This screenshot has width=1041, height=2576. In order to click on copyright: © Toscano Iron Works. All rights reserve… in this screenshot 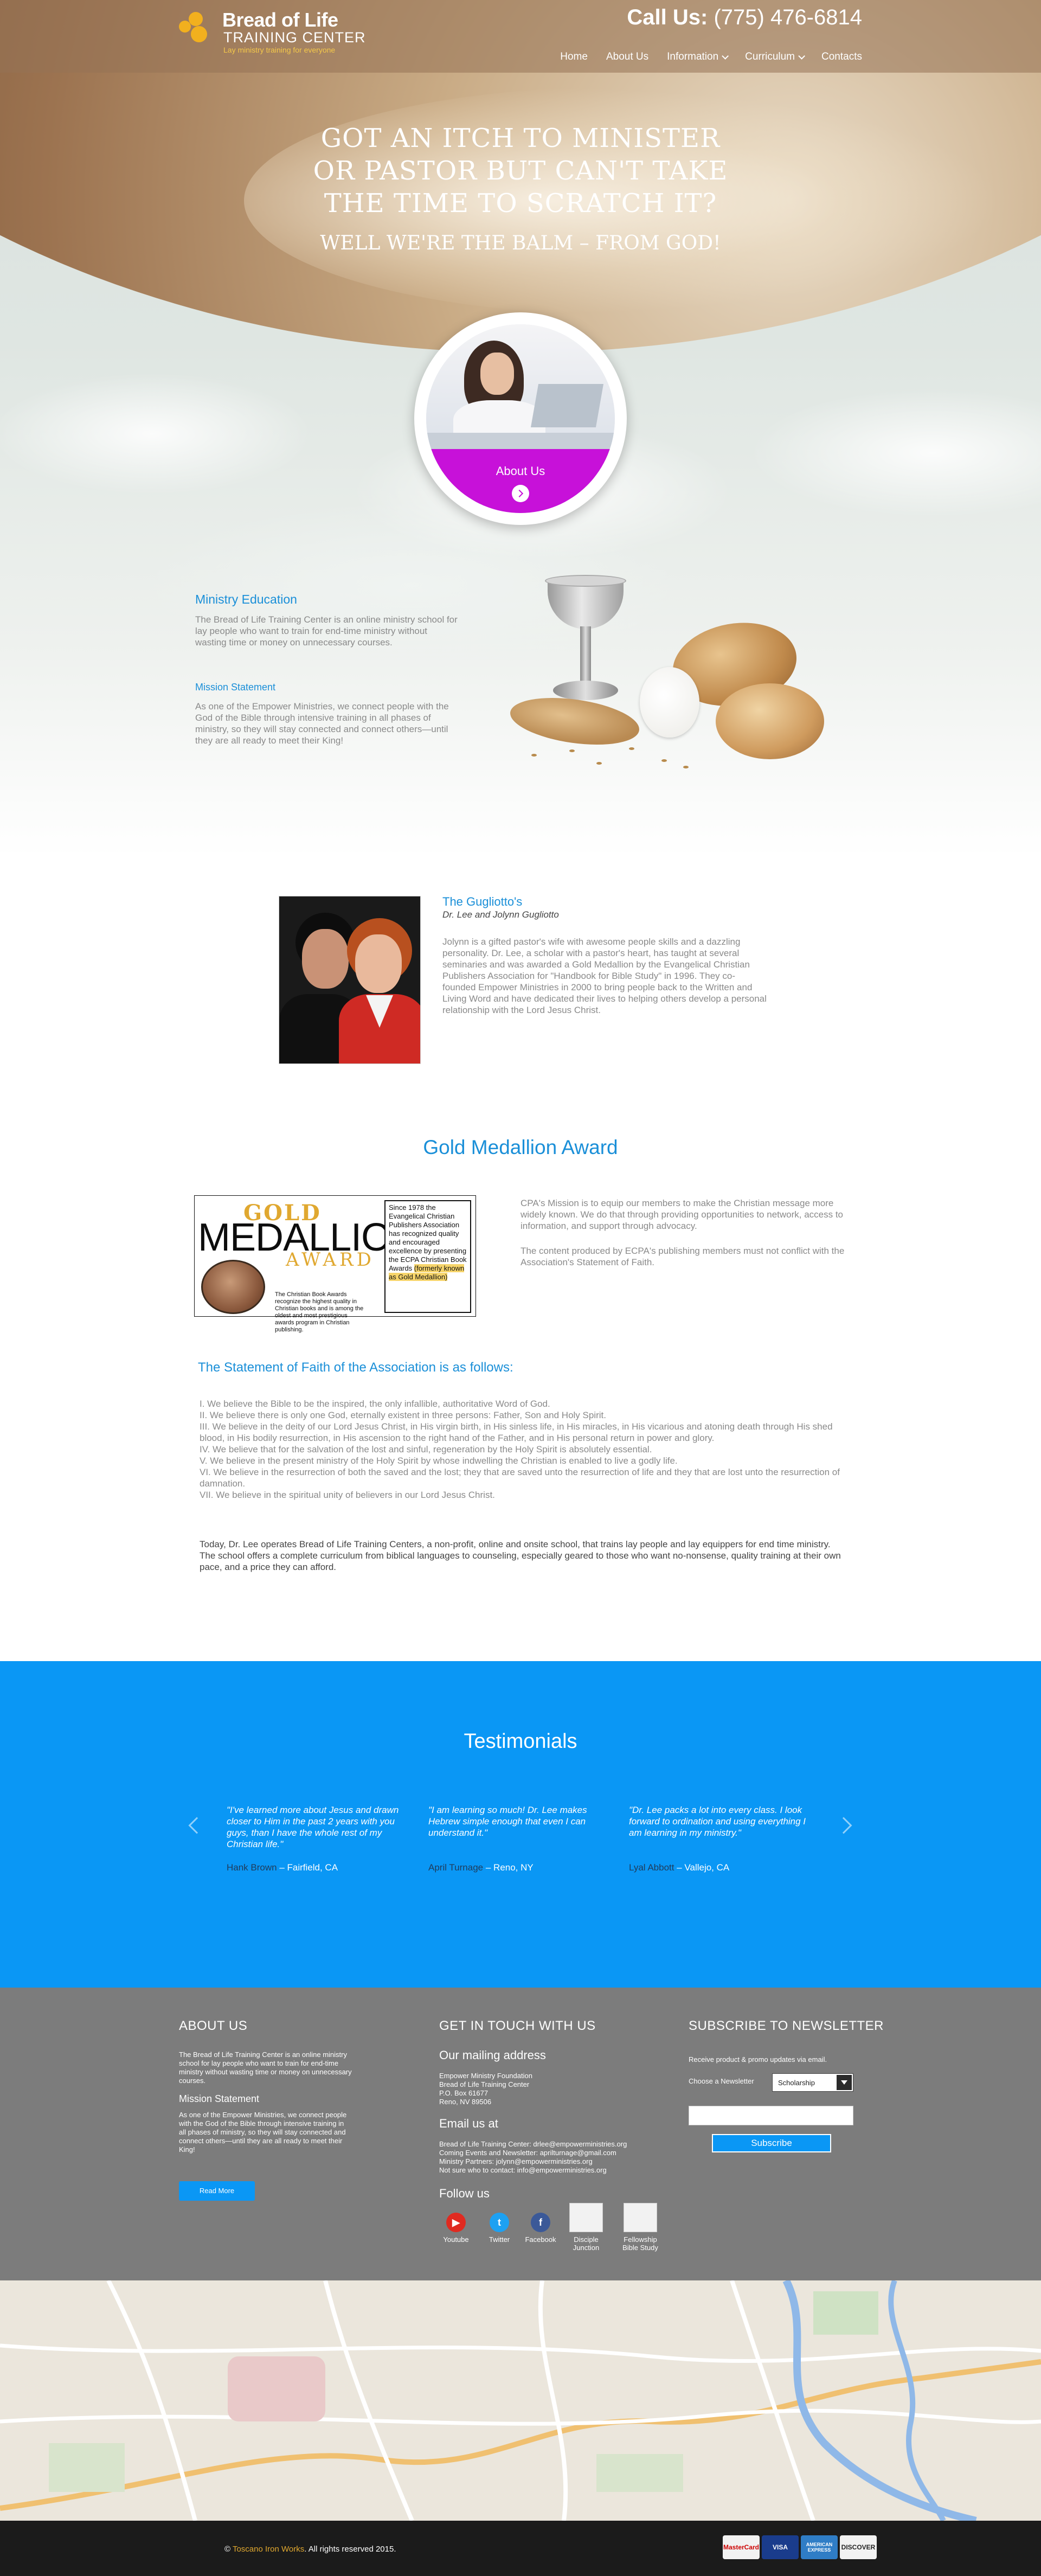, I will do `click(310, 2549)`.